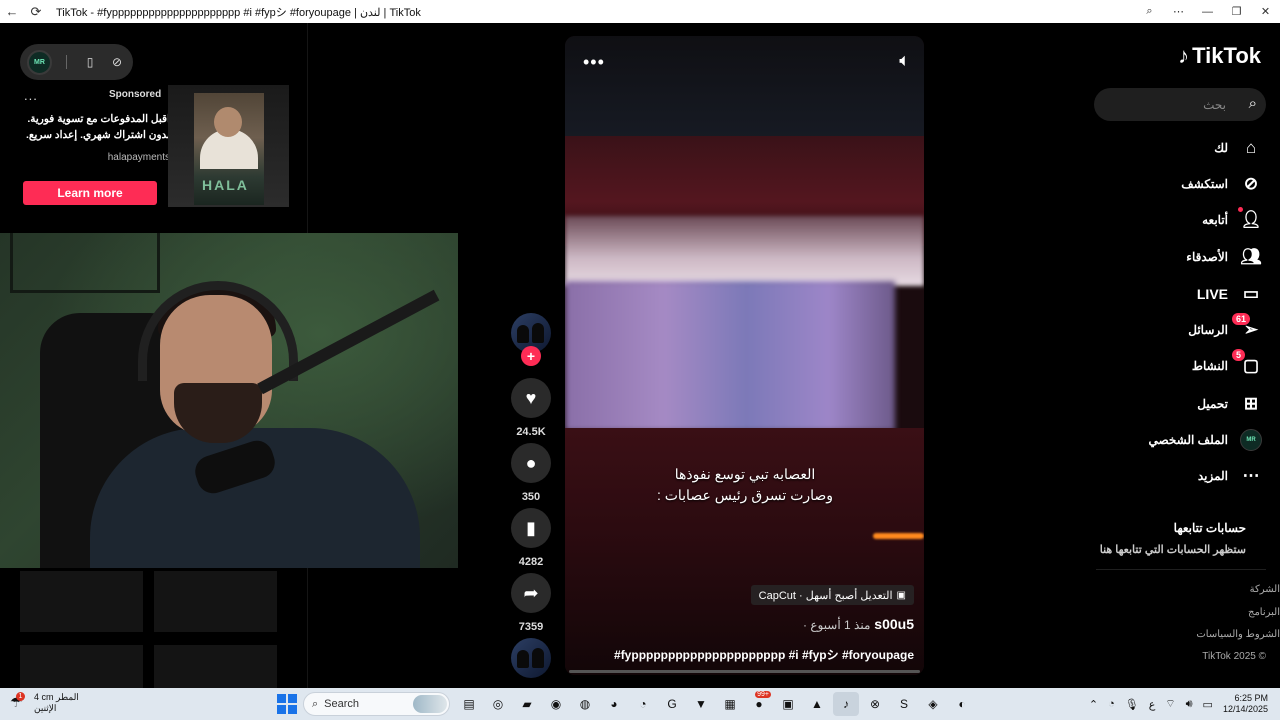  I want to click on video-author: · منذ 1 أسبوع s00u5, so click(858, 624).